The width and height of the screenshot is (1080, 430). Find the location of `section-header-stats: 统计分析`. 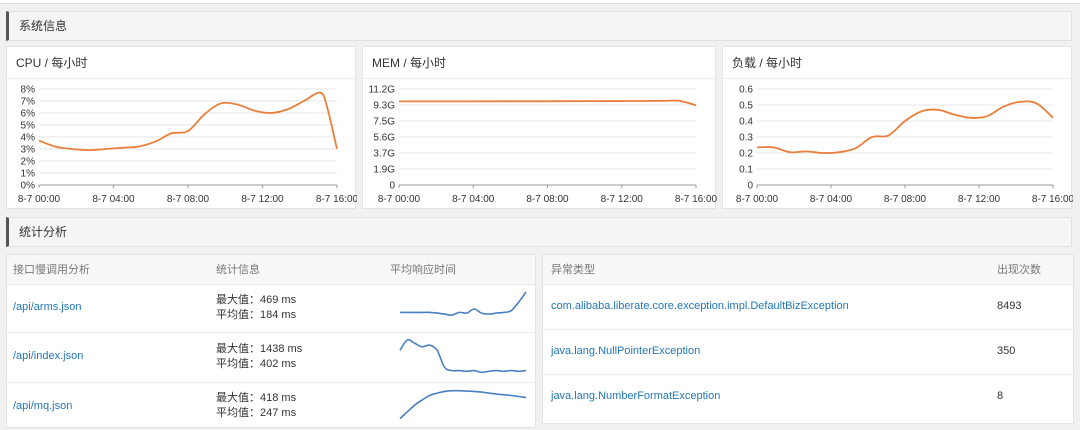

section-header-stats: 统计分析 is located at coordinates (539, 232).